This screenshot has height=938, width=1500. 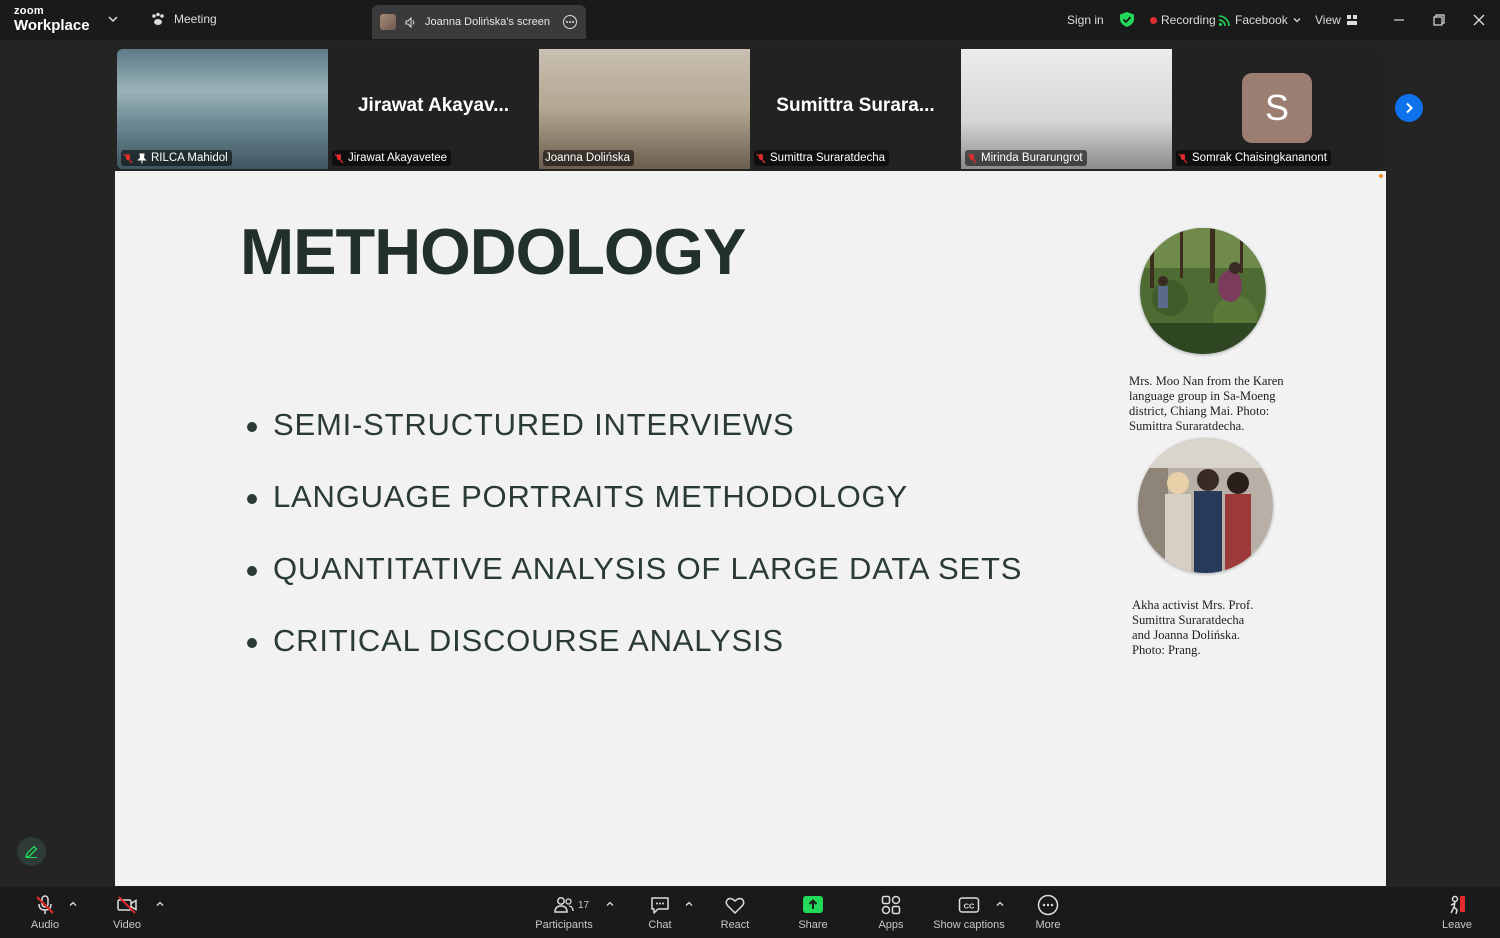 What do you see at coordinates (584, 905) in the screenshot?
I see `participants-count-badge: 17` at bounding box center [584, 905].